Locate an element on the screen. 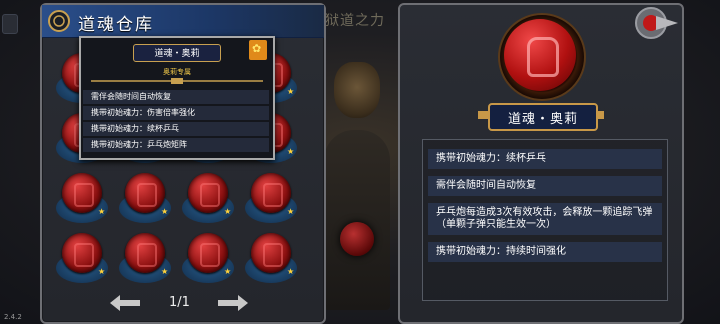 The image size is (720, 324). arrow-right-icon is located at coordinates (233, 303).